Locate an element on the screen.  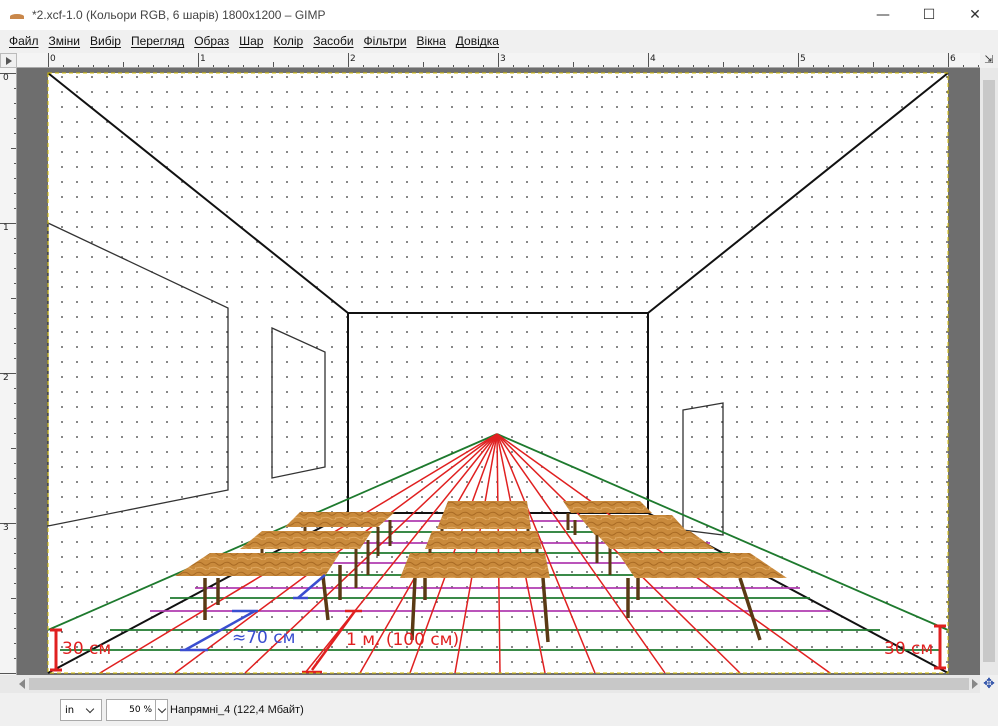
left-height-label: 30 см is located at coordinates (86, 649).